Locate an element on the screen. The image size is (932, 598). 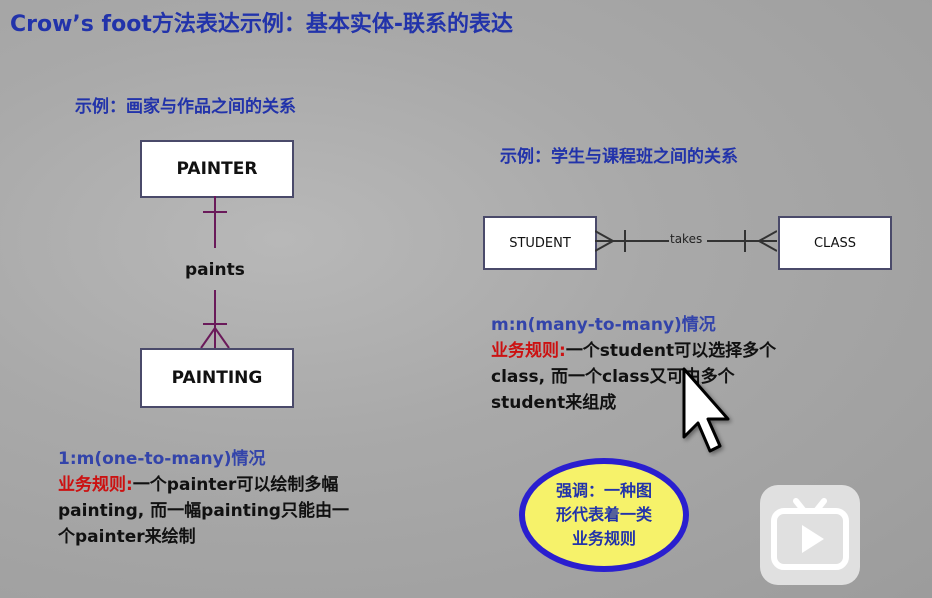
crow-foot-left-a is located at coordinates (604, 236).